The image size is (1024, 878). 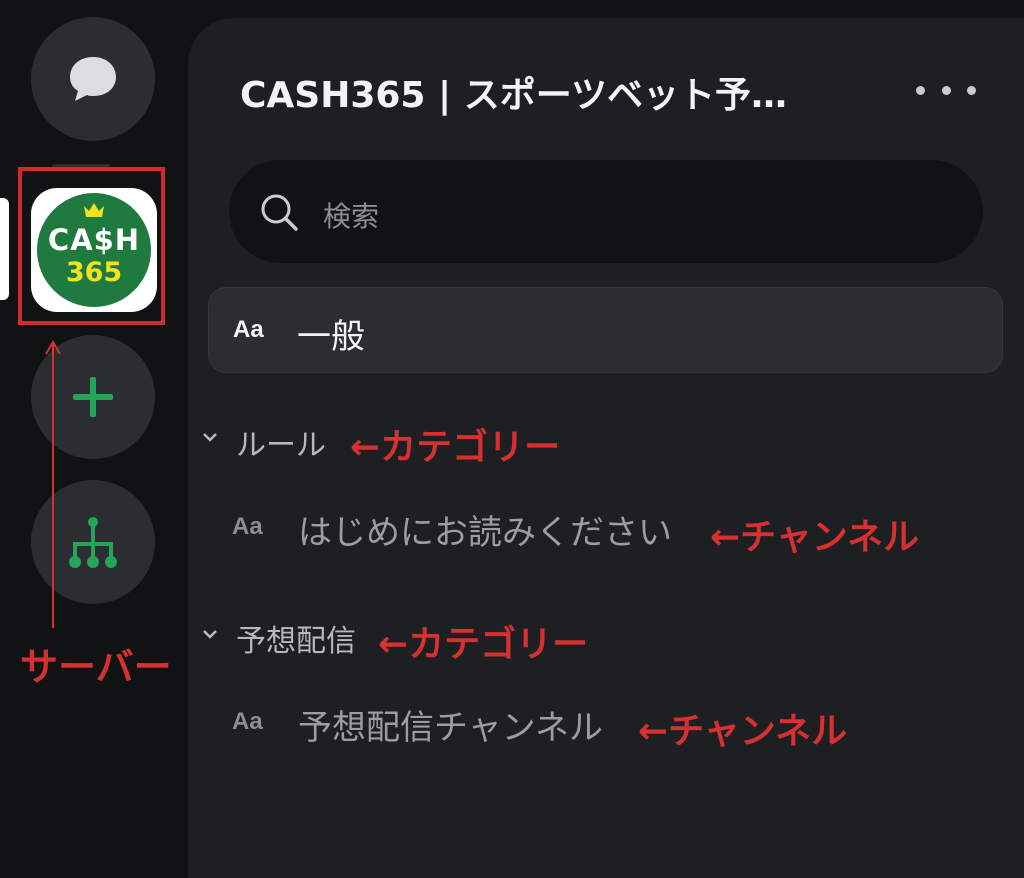 I want to click on hierarchy-icon, so click(x=93, y=542).